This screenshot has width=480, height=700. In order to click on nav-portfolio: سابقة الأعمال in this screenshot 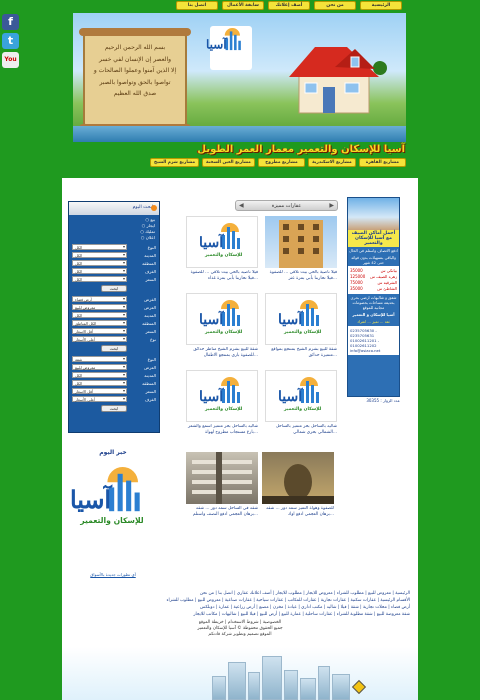, I will do `click(243, 5)`.